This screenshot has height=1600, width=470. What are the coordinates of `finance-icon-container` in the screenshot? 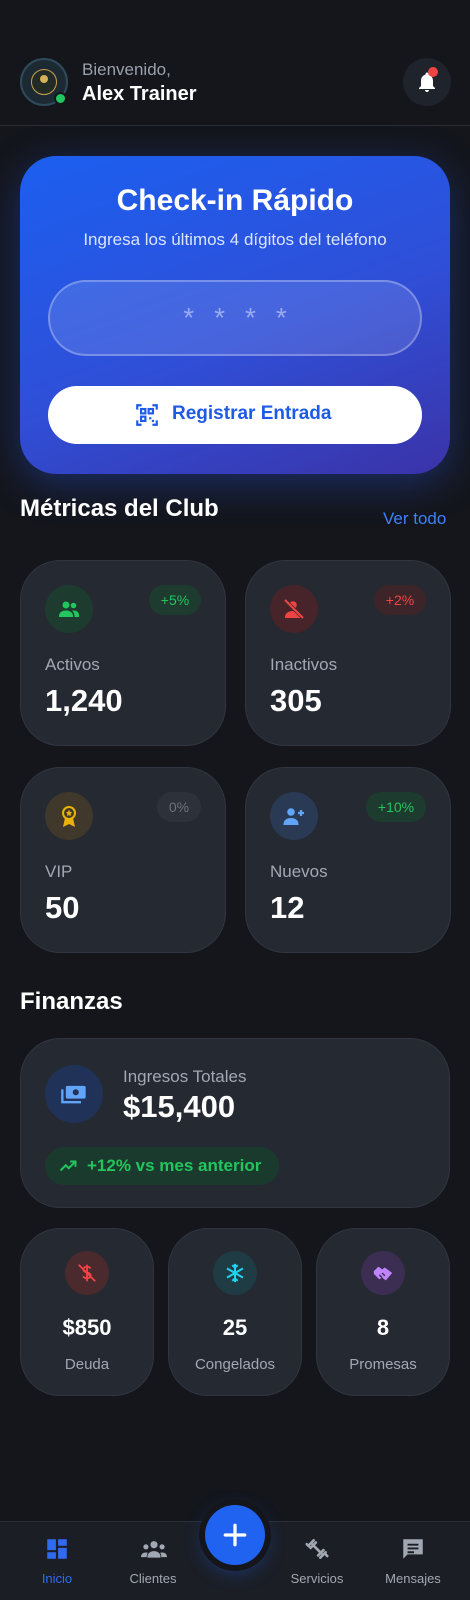 It's located at (74, 1094).